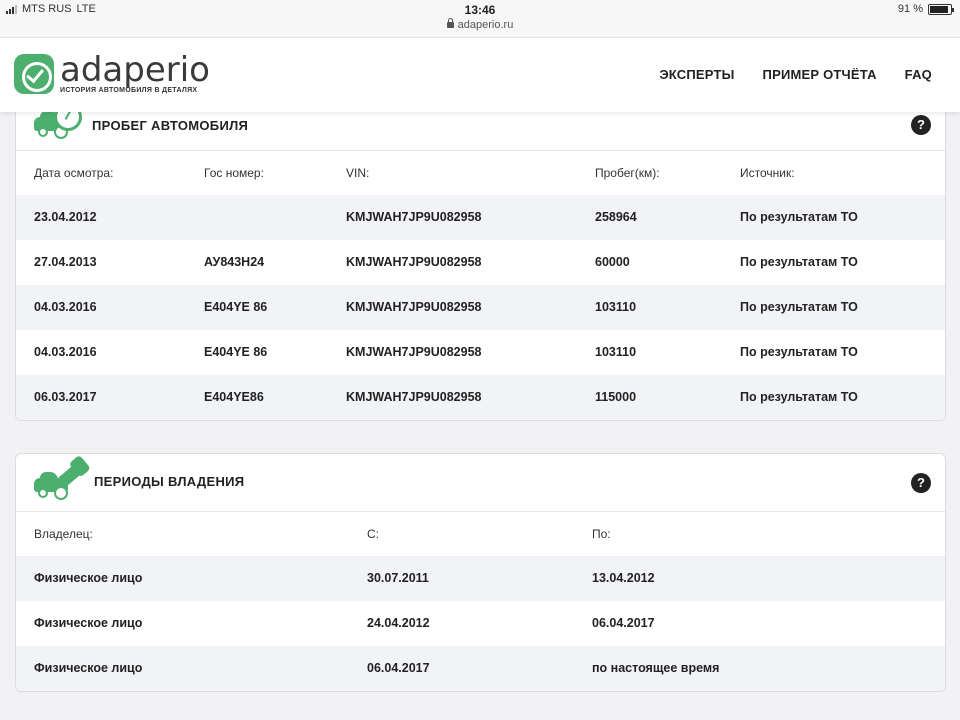 The width and height of the screenshot is (960, 720). Describe the element at coordinates (358, 173) in the screenshot. I see `column-header: VIN:` at that location.